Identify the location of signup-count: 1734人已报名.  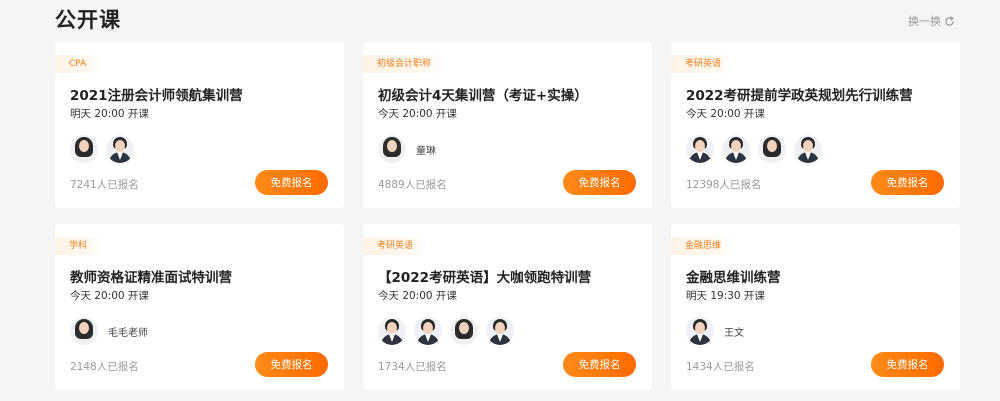
(412, 367).